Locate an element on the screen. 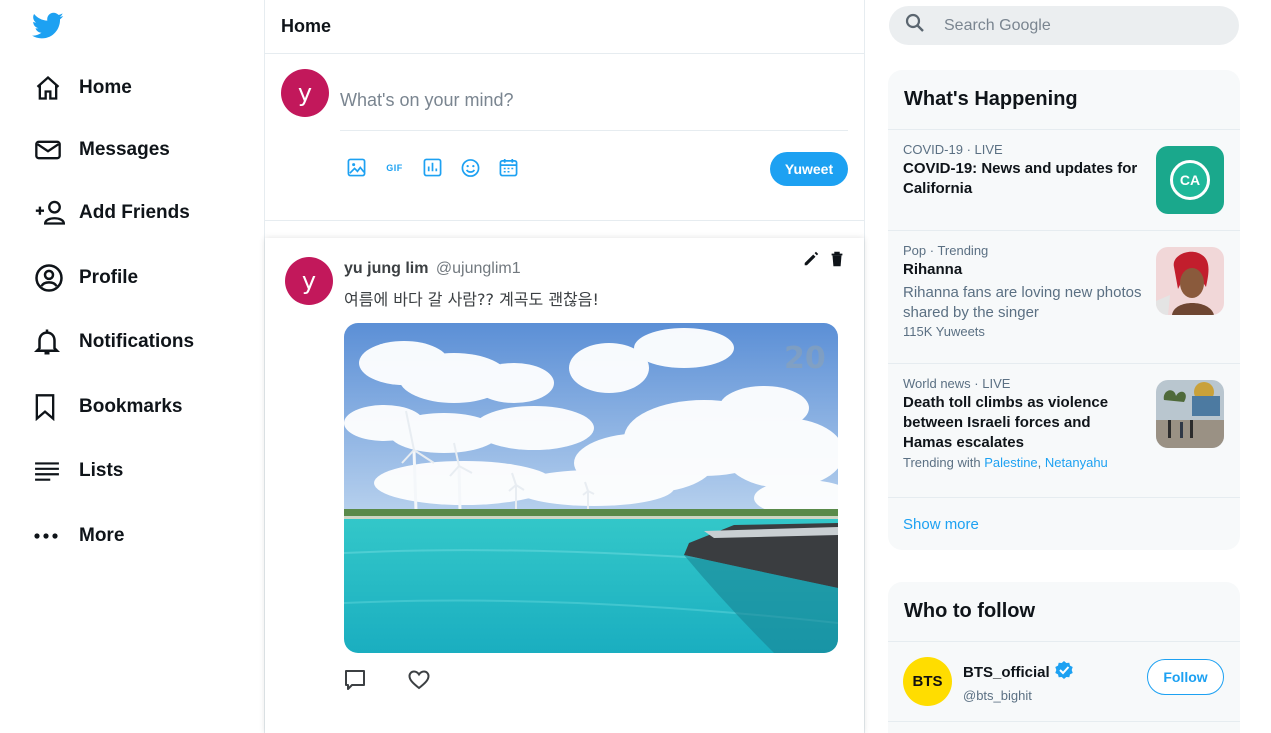 The image size is (1271, 733). home-icon is located at coordinates (50, 88).